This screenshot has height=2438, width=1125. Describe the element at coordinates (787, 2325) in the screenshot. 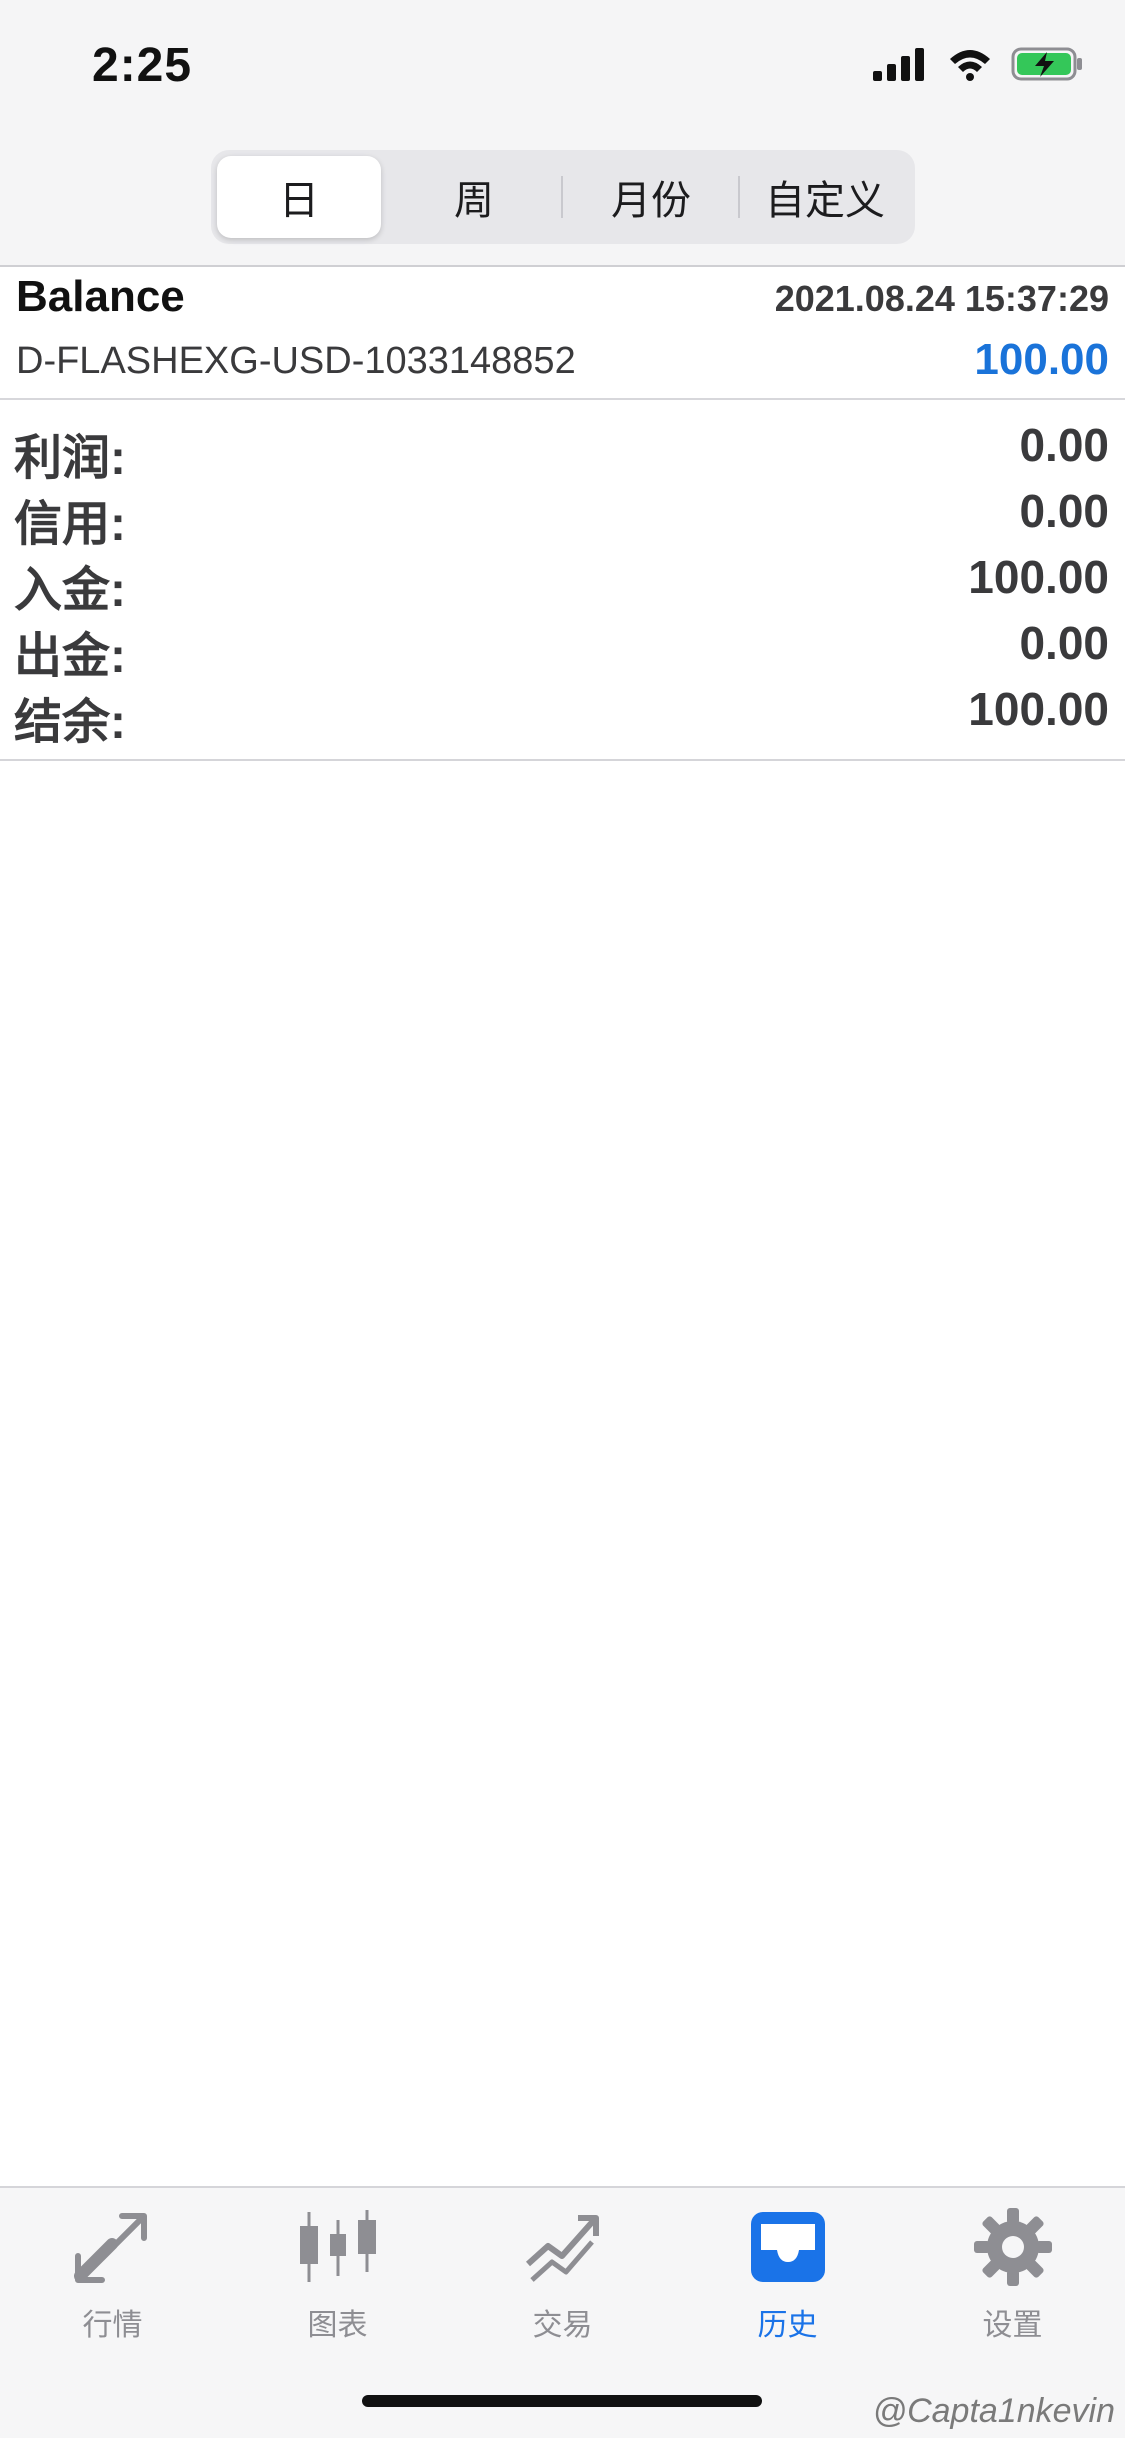

I see `tab-label: 历史` at that location.